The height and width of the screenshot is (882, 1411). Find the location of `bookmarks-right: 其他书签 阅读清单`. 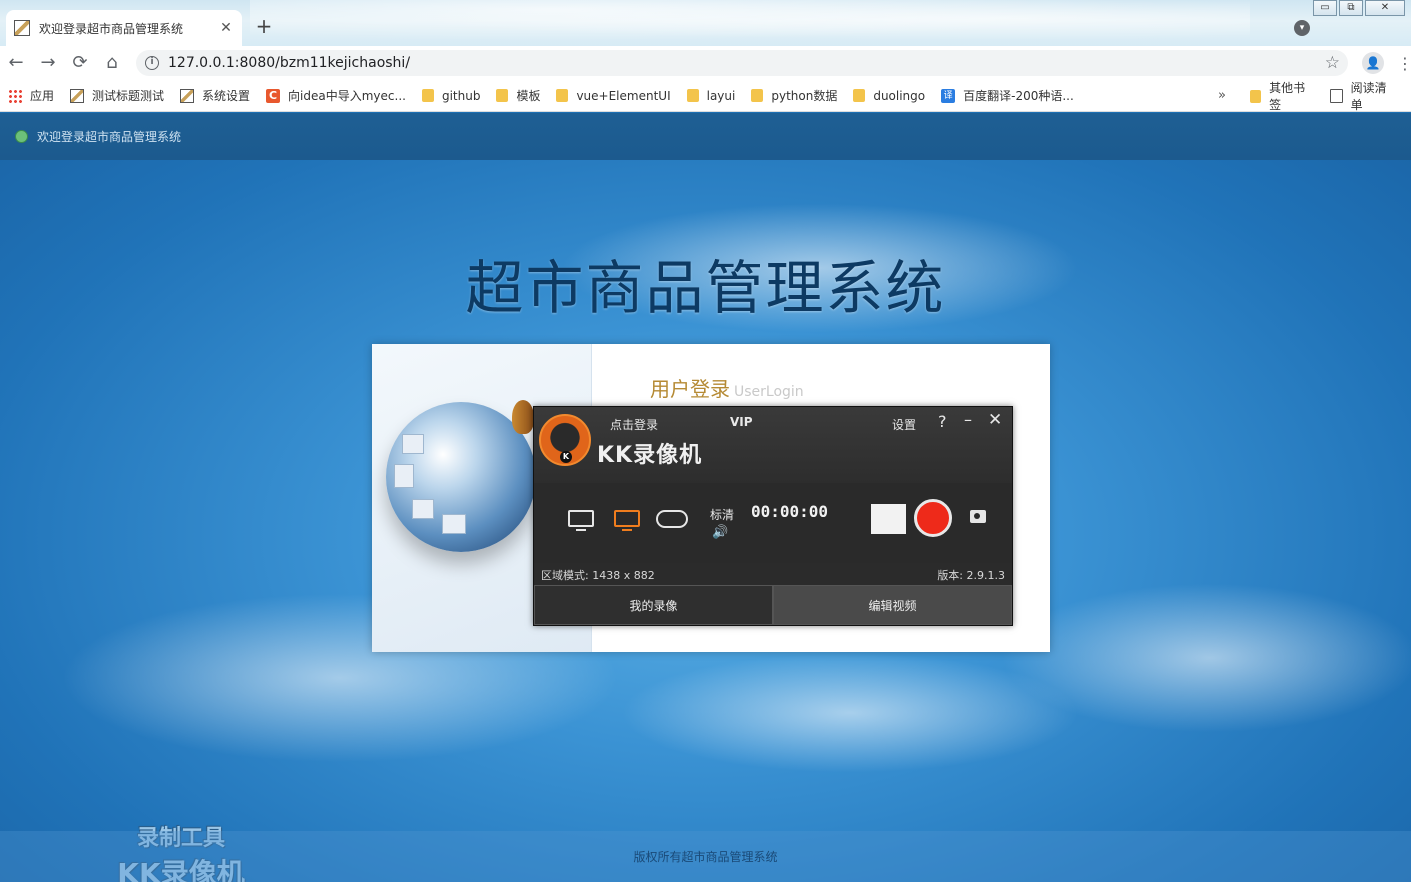

bookmarks-right: 其他书签 阅读清单 is located at coordinates (1330, 96).